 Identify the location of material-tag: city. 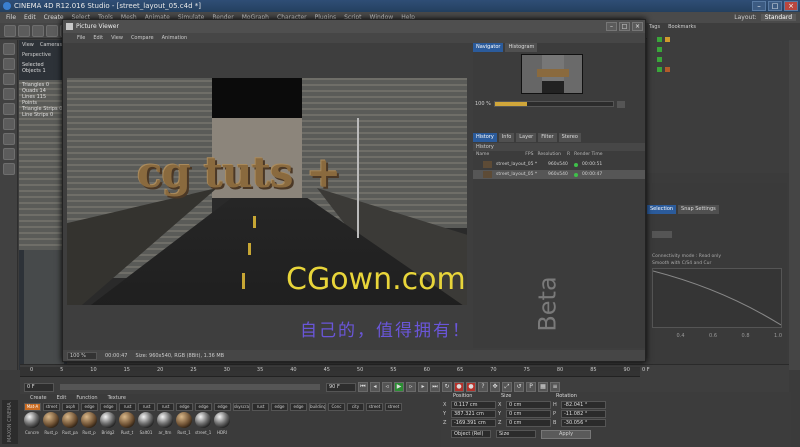
(355, 407).